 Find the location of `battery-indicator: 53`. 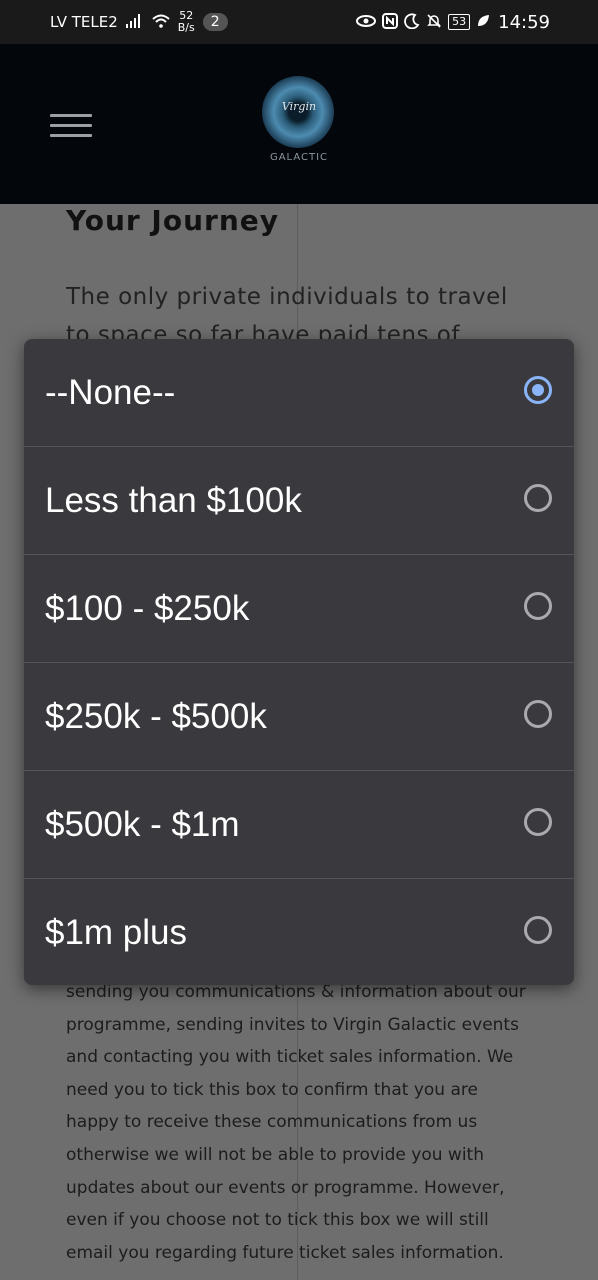

battery-indicator: 53 is located at coordinates (459, 22).